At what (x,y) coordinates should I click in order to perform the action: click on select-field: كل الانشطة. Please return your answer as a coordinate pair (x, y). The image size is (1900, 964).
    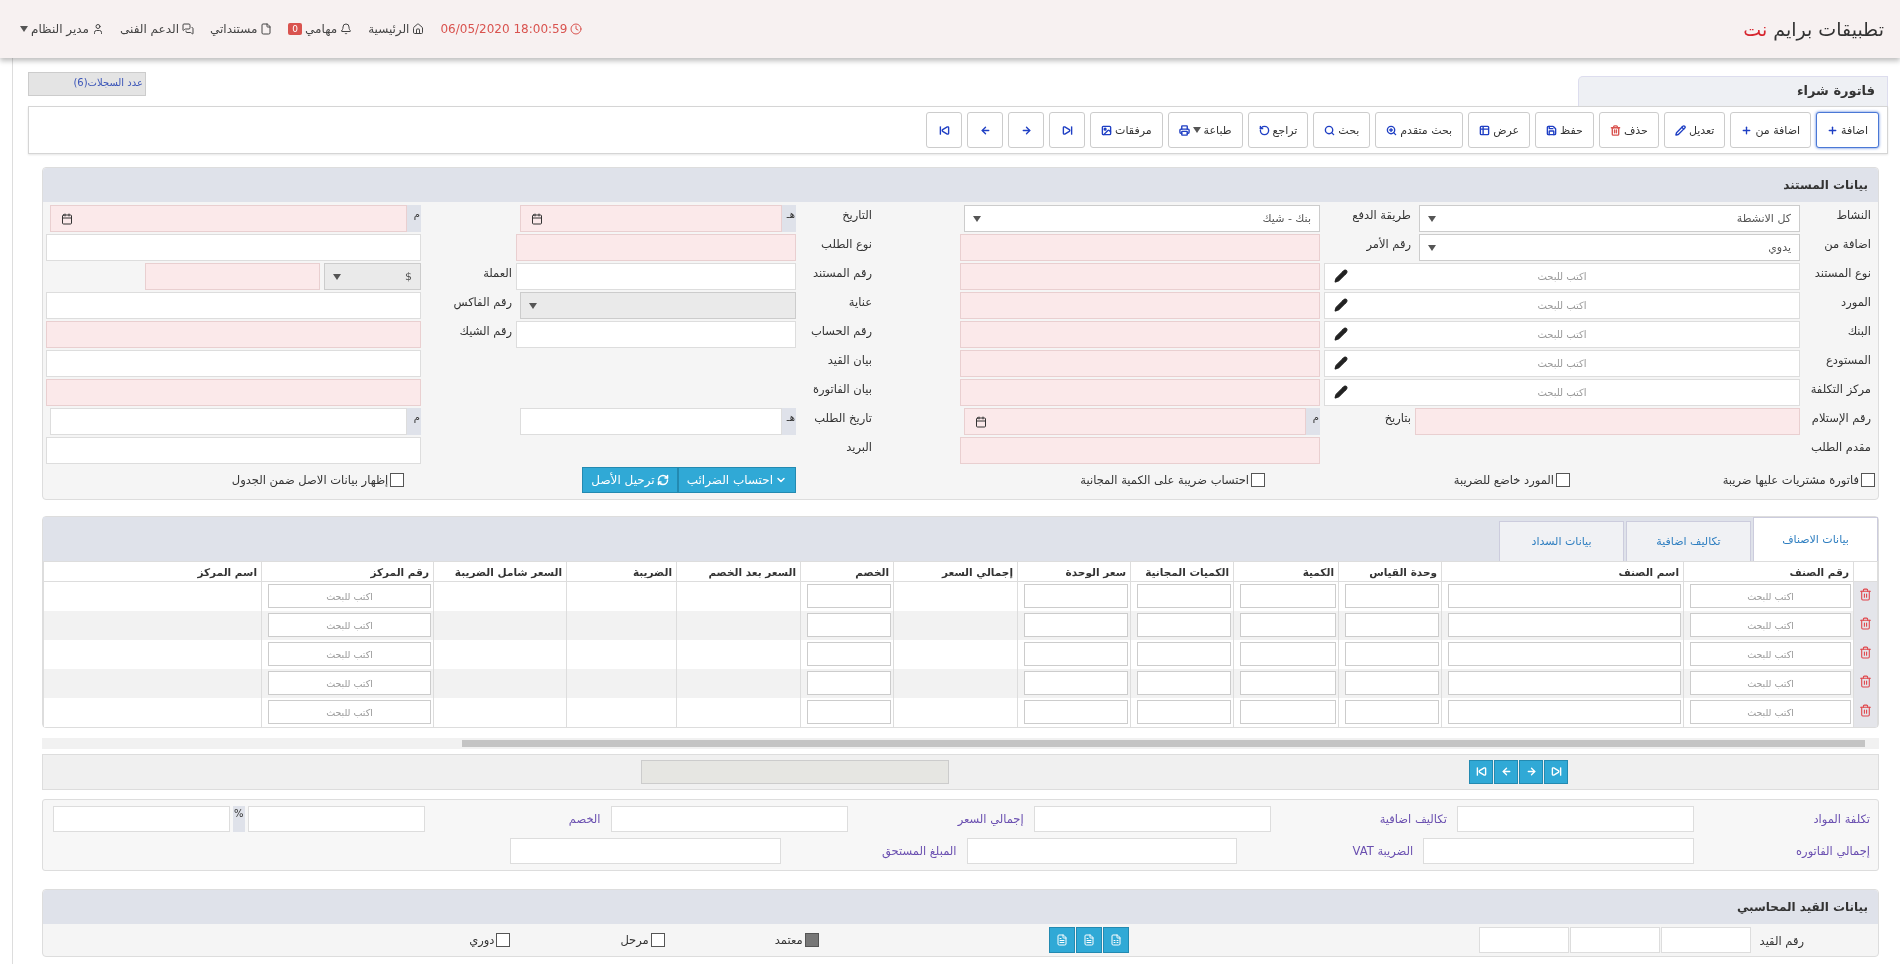
    Looking at the image, I should click on (1609, 218).